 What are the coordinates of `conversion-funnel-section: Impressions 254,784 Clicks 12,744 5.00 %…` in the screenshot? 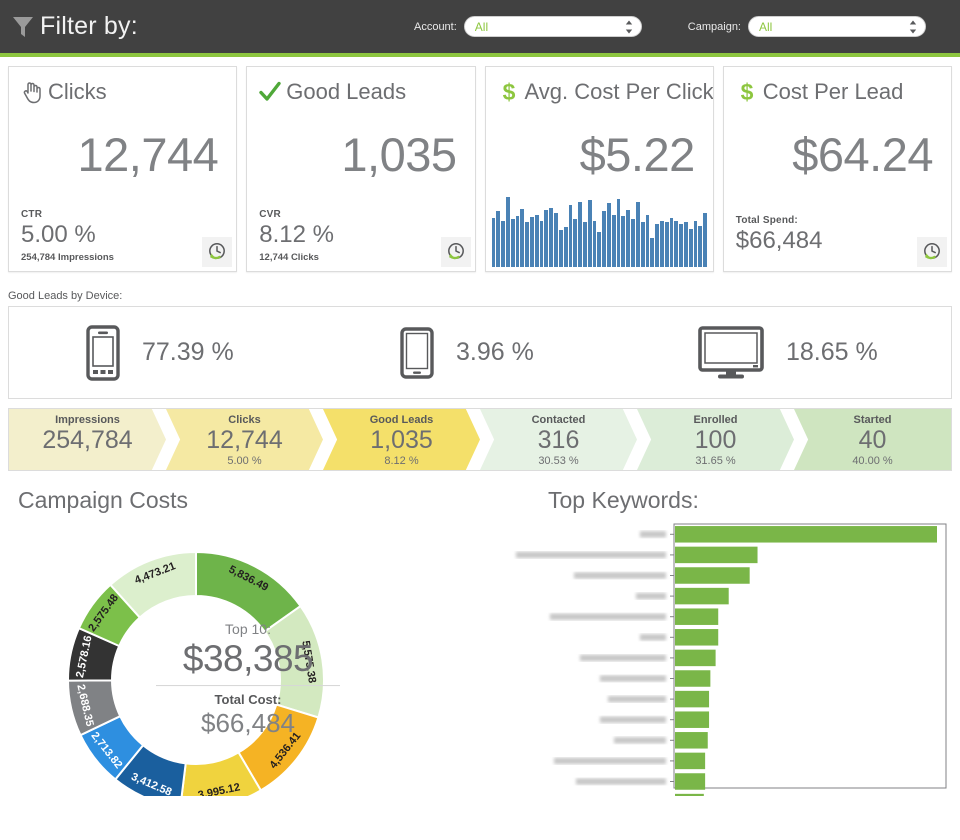 It's located at (480, 435).